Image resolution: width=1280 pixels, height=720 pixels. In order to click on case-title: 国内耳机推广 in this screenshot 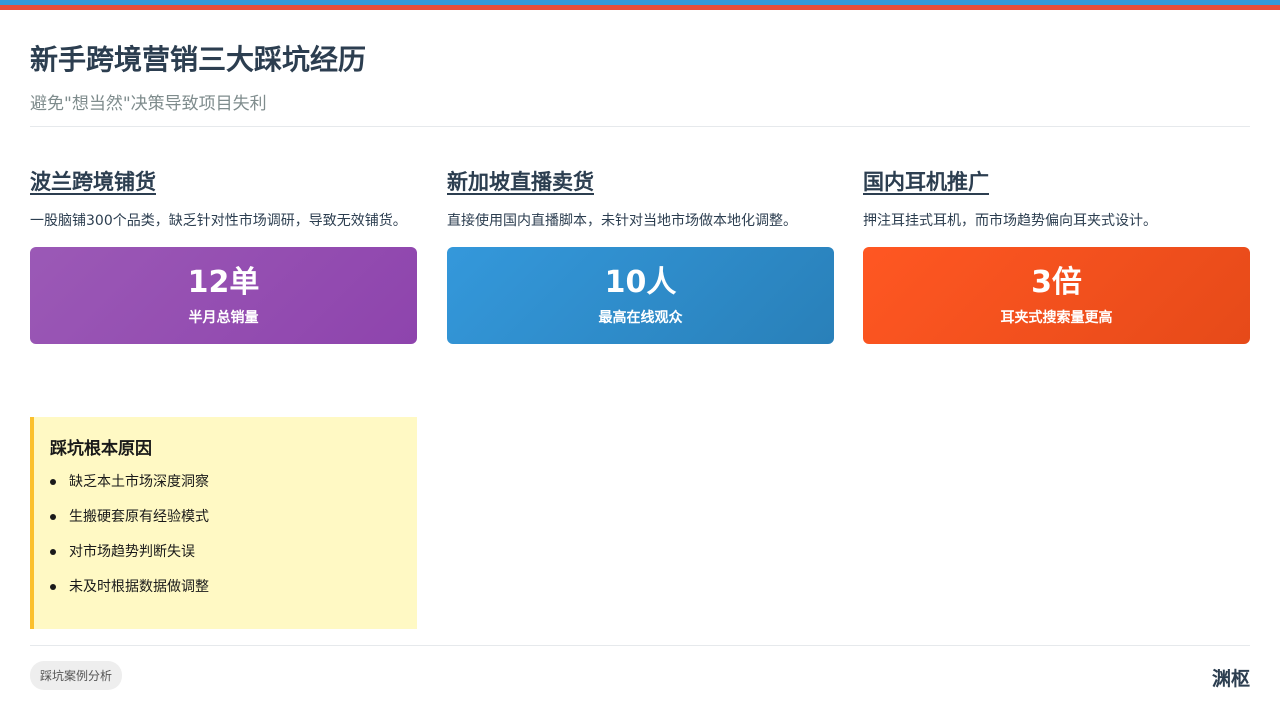, I will do `click(926, 181)`.